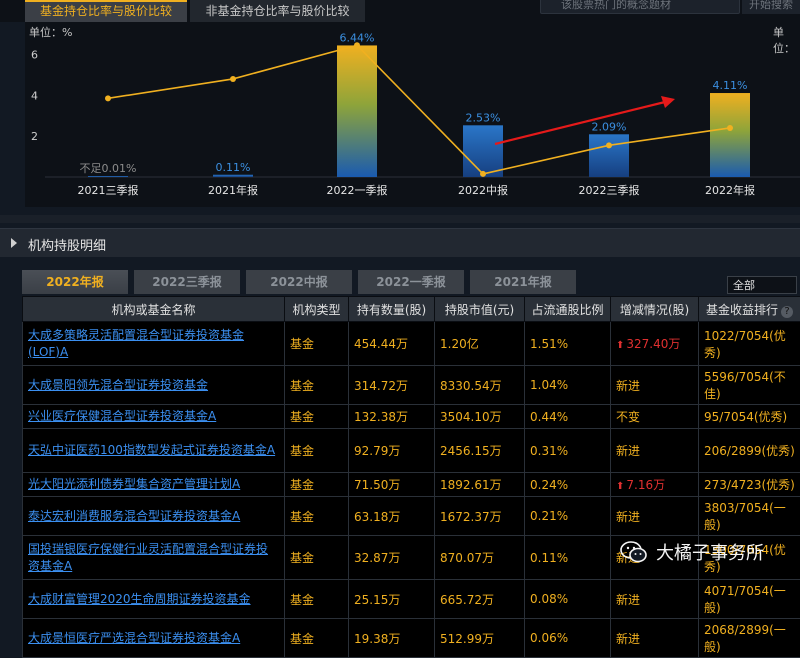 The image size is (800, 658). What do you see at coordinates (568, 451) in the screenshot?
I see `float-ratio-cell: 0.31%` at bounding box center [568, 451].